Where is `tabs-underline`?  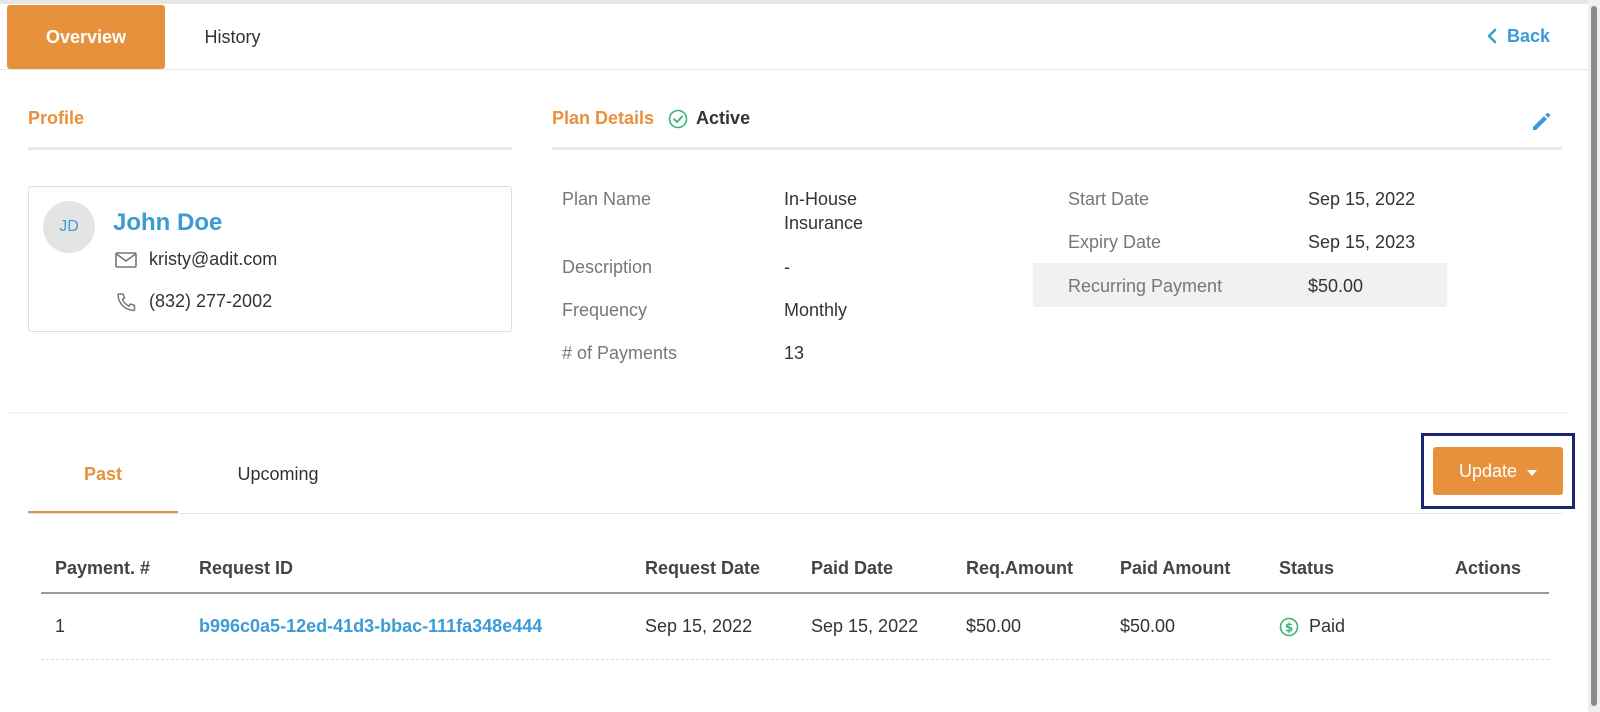 tabs-underline is located at coordinates (795, 513).